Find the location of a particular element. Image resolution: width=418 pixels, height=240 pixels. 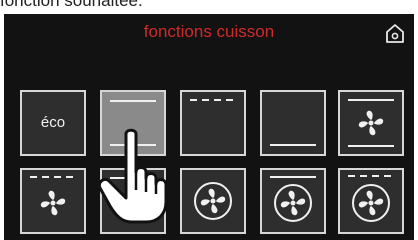

tile-top-heat-dashed is located at coordinates (213, 123).